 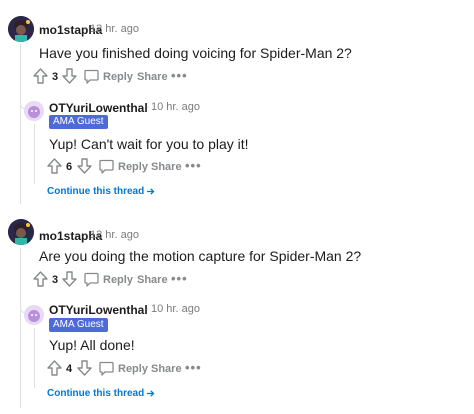 What do you see at coordinates (69, 369) in the screenshot?
I see `vote-count: 4` at bounding box center [69, 369].